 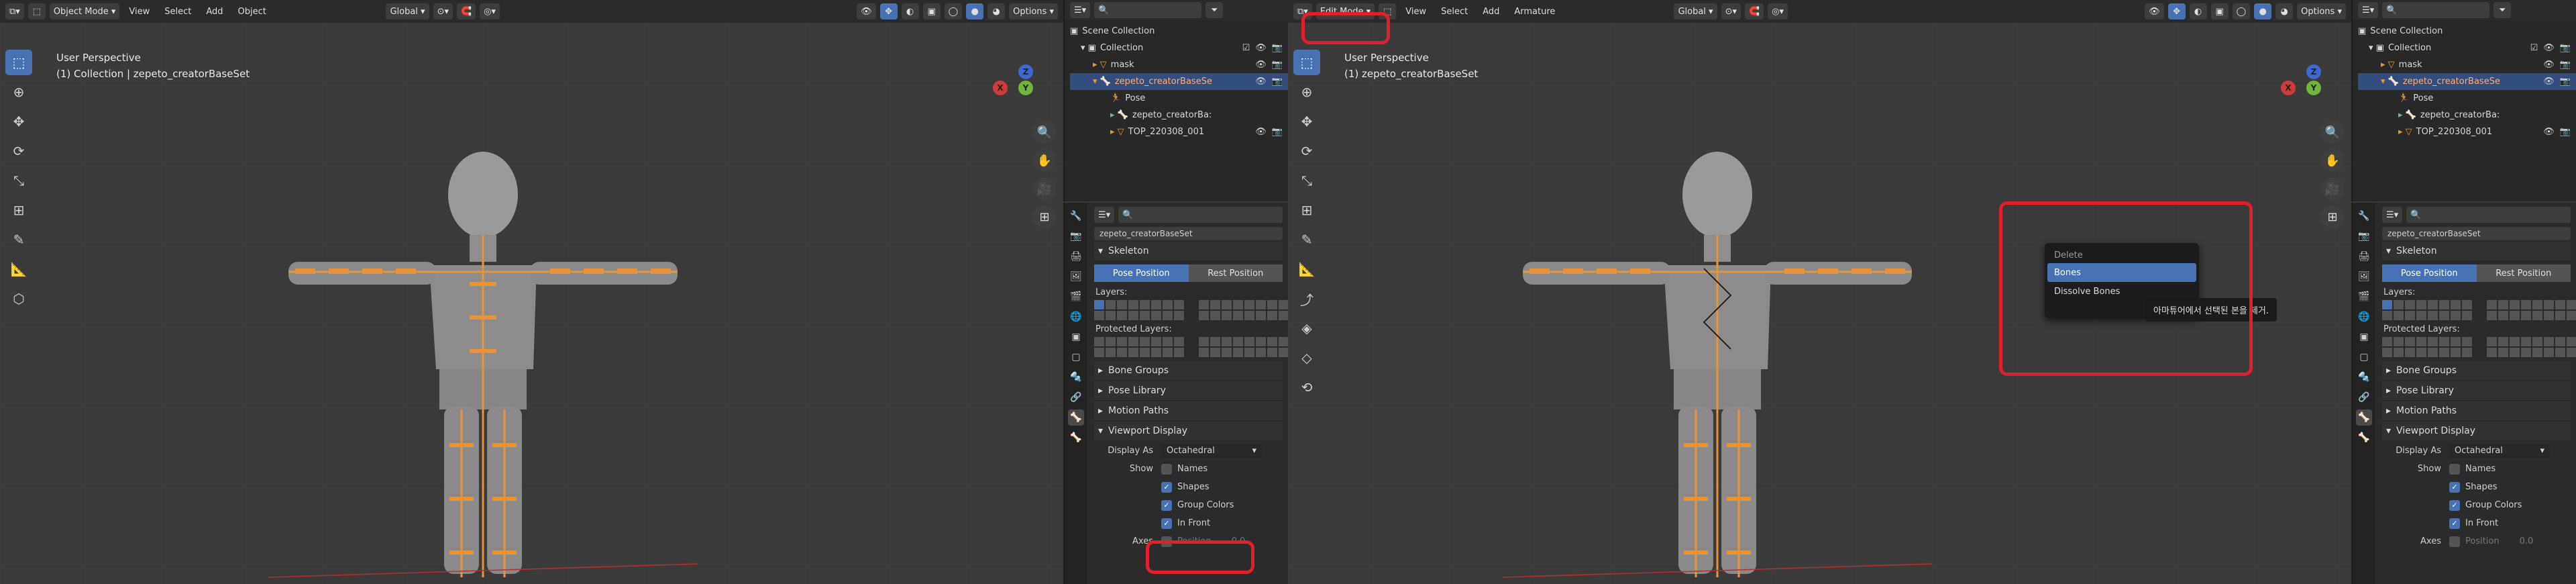 I want to click on shading-material-icon: ◕, so click(x=996, y=11).